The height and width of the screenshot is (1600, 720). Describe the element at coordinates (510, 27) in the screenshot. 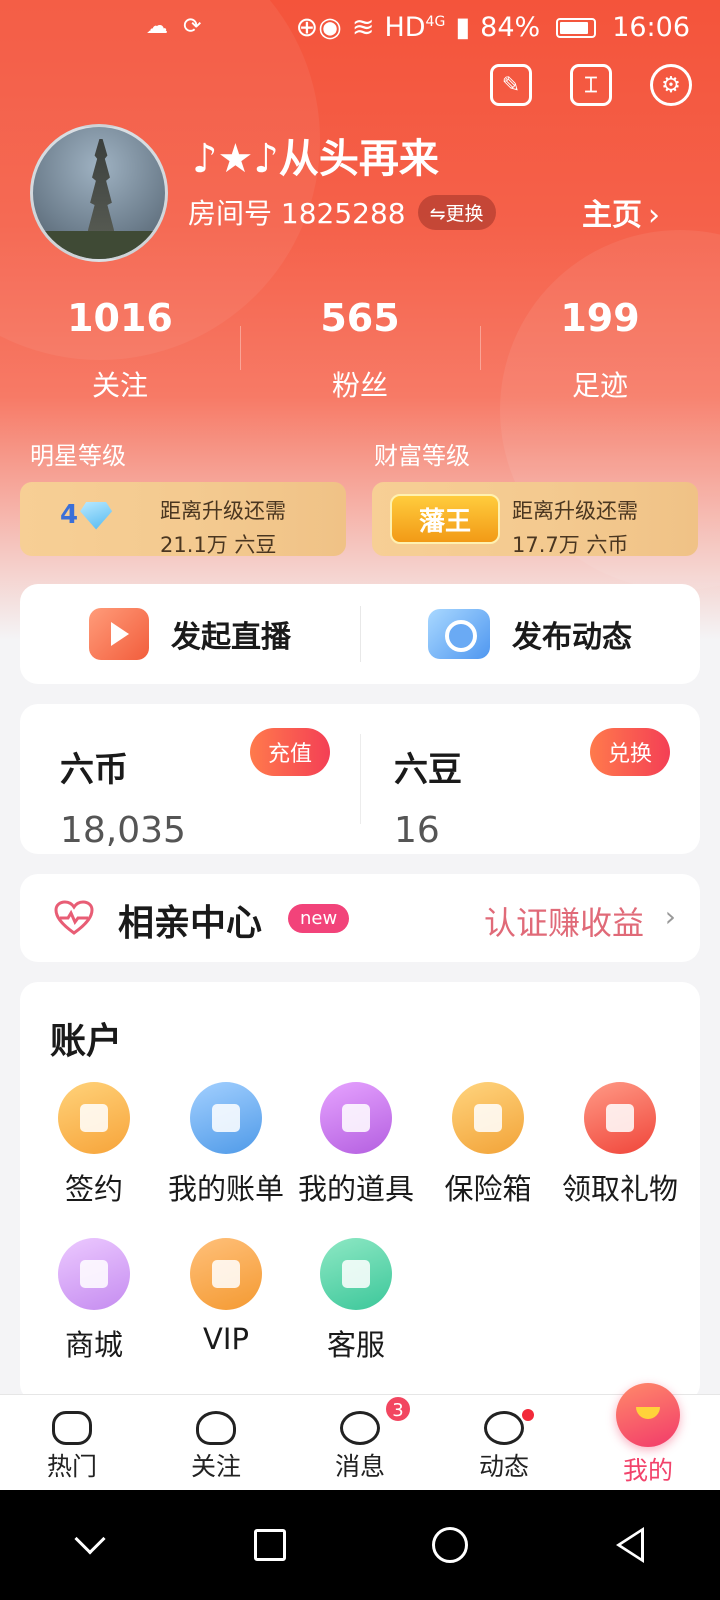

I see `battery-percent: 84%` at that location.